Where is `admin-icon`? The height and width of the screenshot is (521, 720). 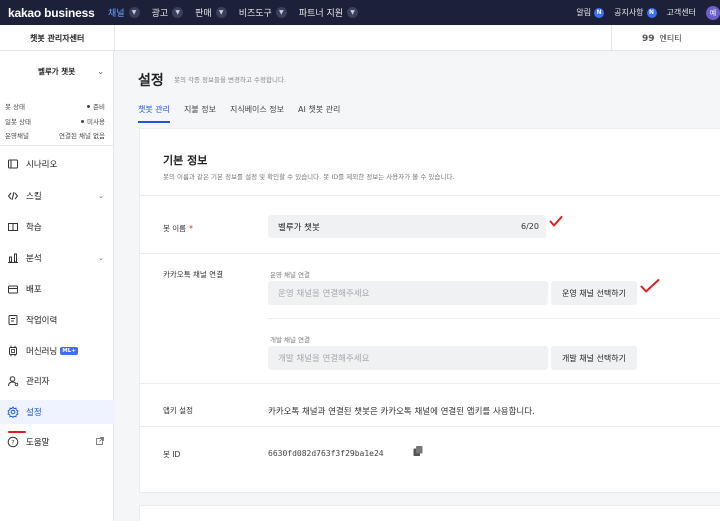
admin-icon is located at coordinates (13, 381).